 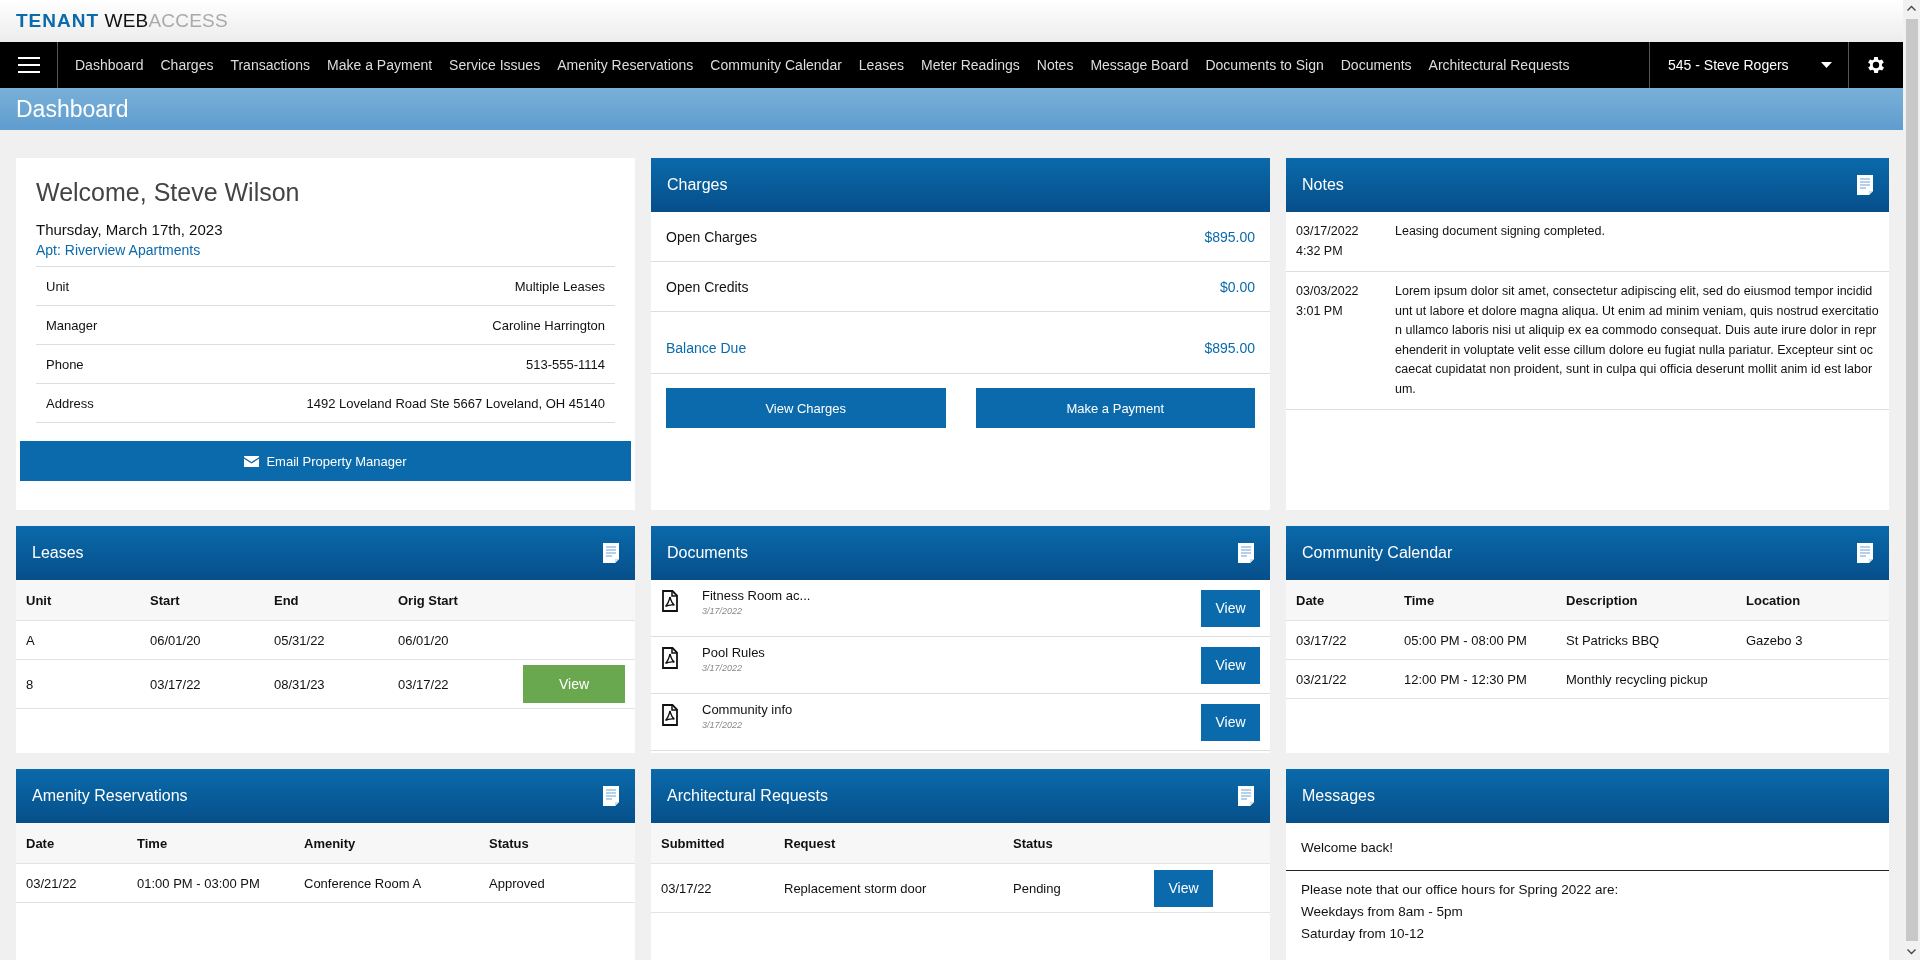 What do you see at coordinates (1338, 796) in the screenshot?
I see `panel-title: Messages` at bounding box center [1338, 796].